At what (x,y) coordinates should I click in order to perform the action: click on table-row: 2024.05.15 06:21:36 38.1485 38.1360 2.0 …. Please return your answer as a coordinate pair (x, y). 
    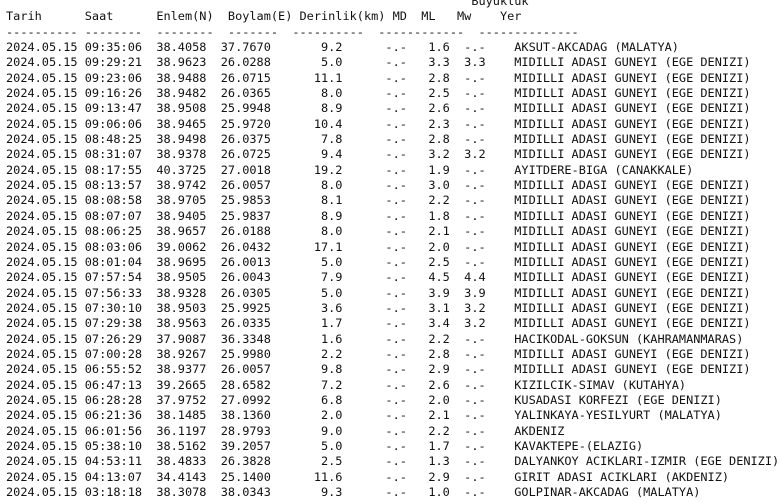
    Looking at the image, I should click on (364, 415).